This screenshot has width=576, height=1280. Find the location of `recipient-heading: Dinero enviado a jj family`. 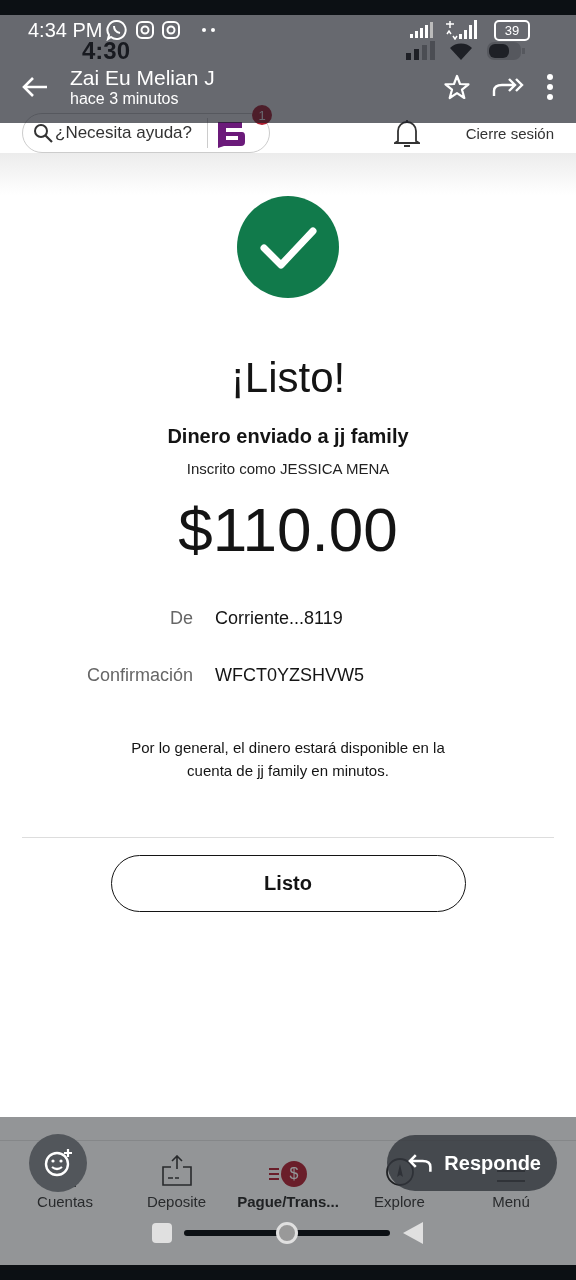

recipient-heading: Dinero enviado a jj family is located at coordinates (288, 437).